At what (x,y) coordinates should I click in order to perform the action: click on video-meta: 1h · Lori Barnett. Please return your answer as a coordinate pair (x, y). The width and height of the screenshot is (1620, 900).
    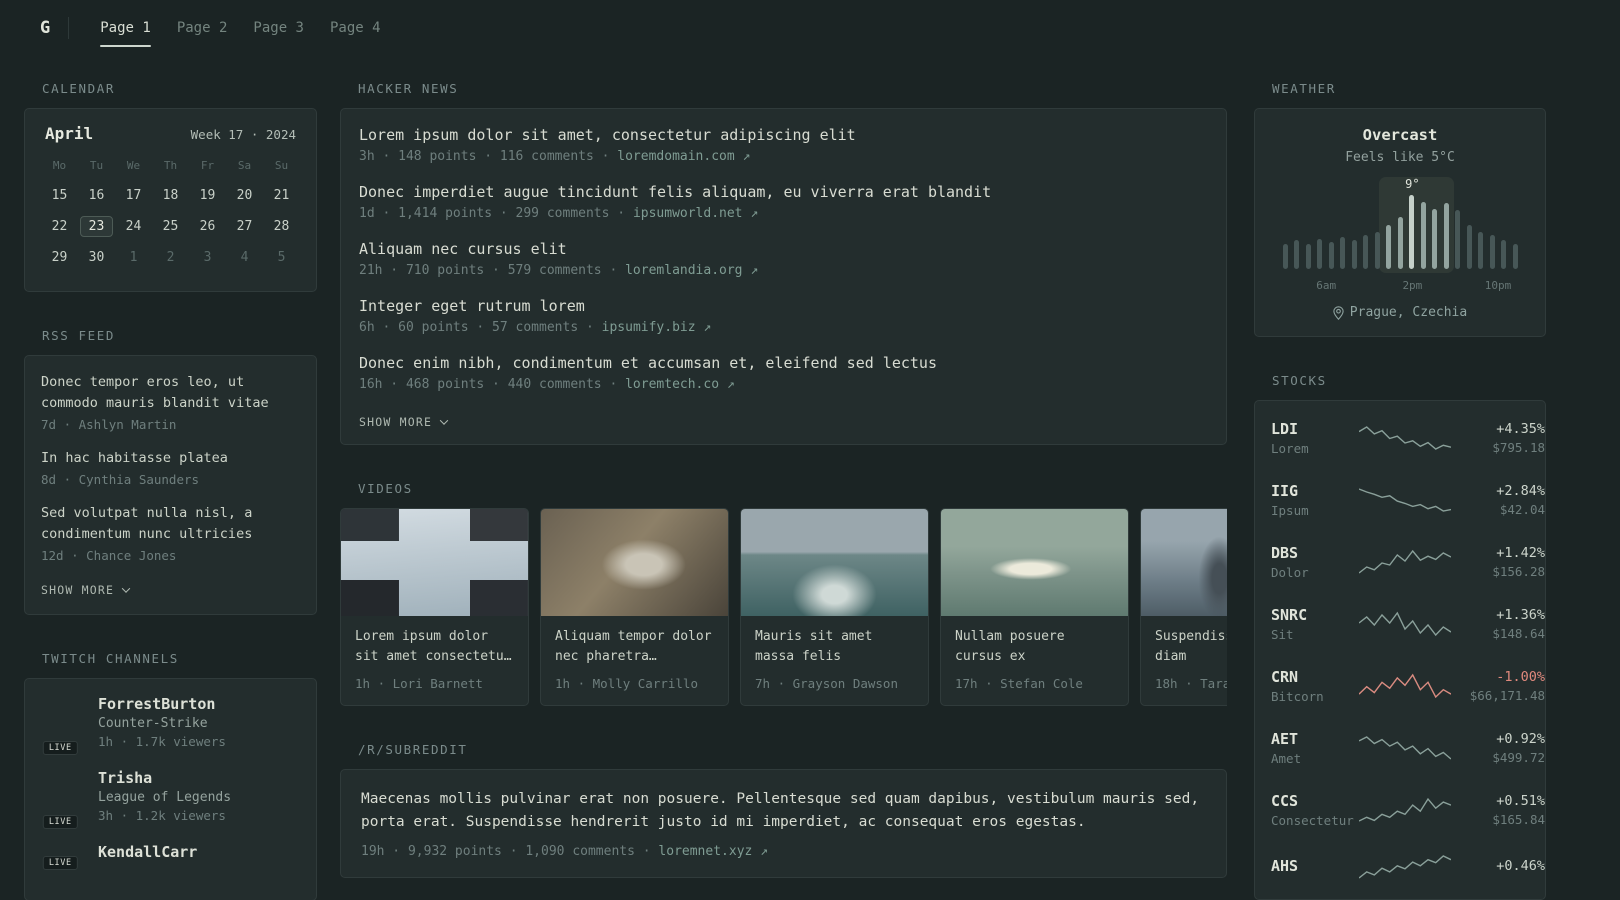
    Looking at the image, I should click on (419, 684).